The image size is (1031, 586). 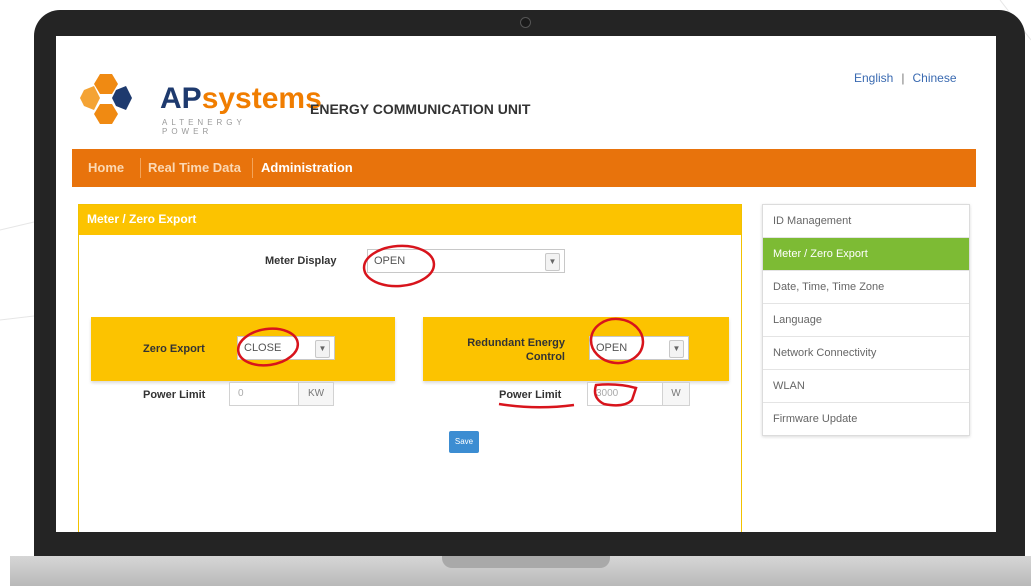 I want to click on redundant-energy-select: OPEN ▼, so click(x=639, y=348).